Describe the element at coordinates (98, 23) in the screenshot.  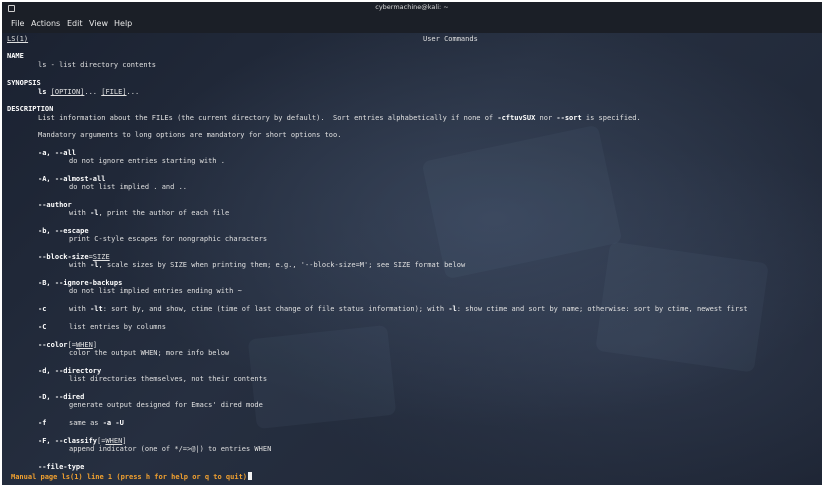
I see `menu-view: View` at that location.